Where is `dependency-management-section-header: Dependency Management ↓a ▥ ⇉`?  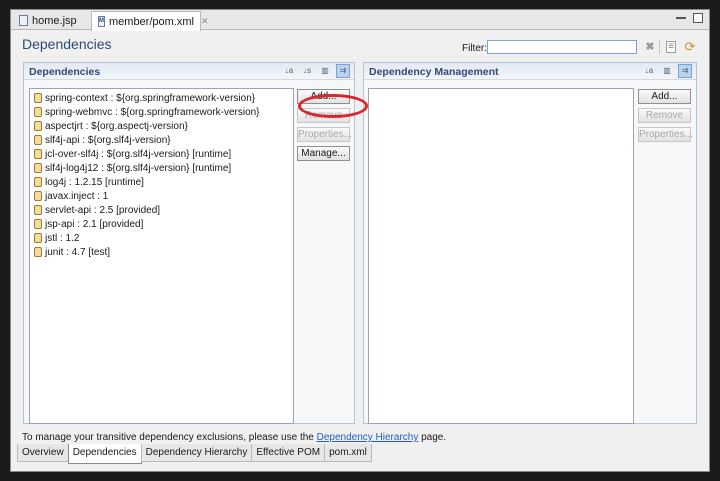
dependency-management-section-header: Dependency Management ↓a ▥ ⇉ is located at coordinates (530, 71).